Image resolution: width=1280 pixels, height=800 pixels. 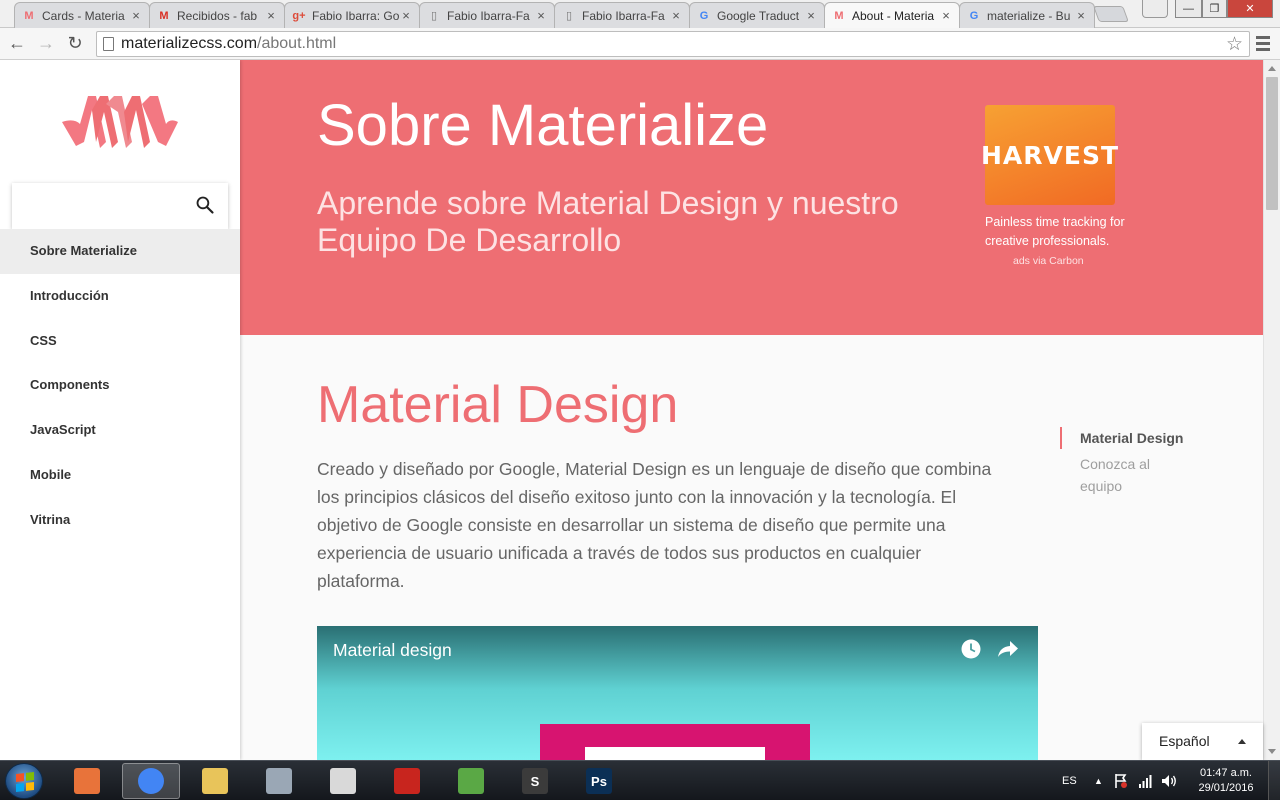 I want to click on nav-item-components: Components, so click(x=120, y=385).